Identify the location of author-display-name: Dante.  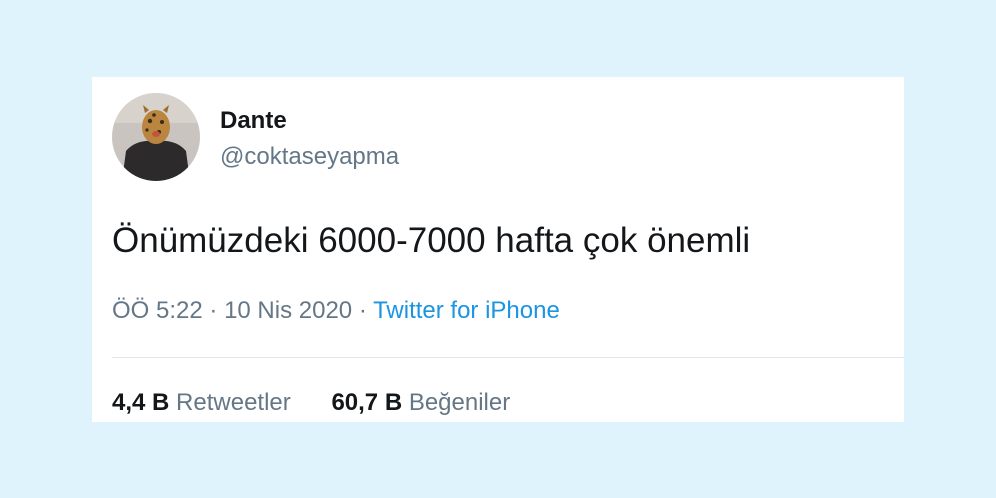
(253, 121).